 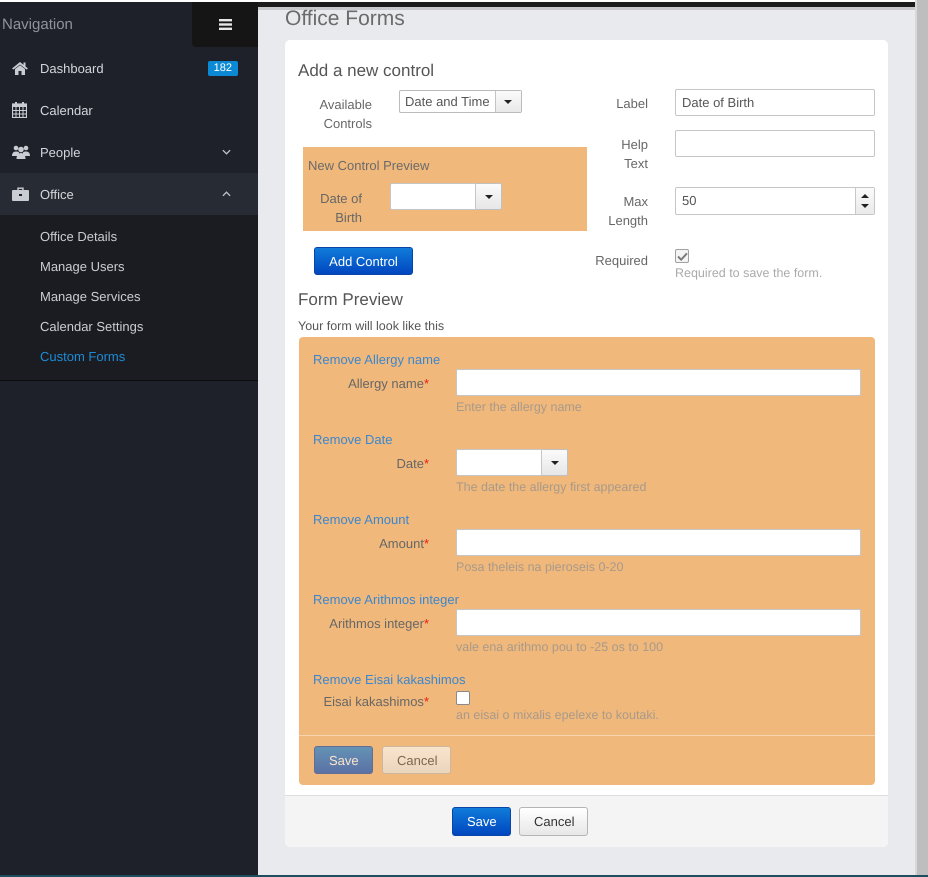 I want to click on menu-icon, so click(x=225, y=24).